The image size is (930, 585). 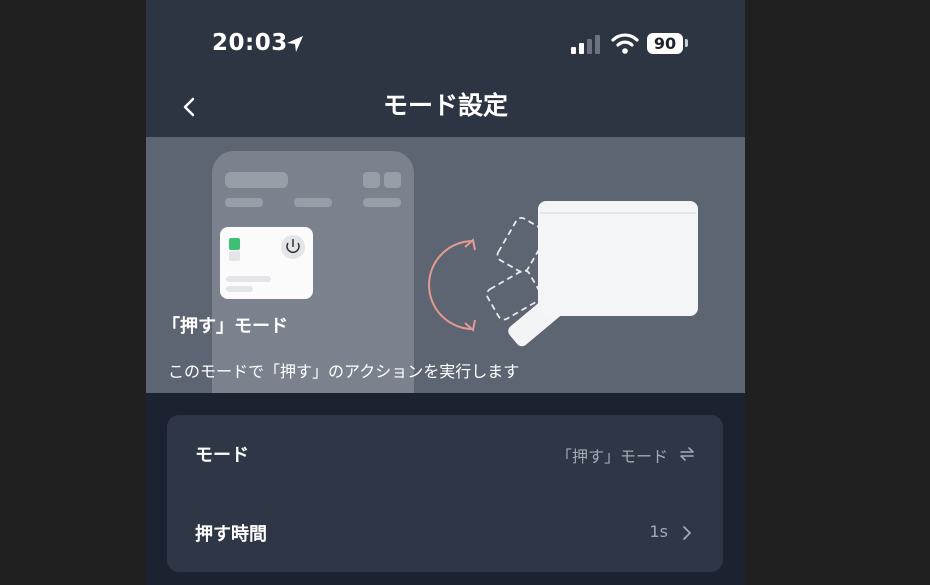 I want to click on switch-bot, so click(x=618, y=258).